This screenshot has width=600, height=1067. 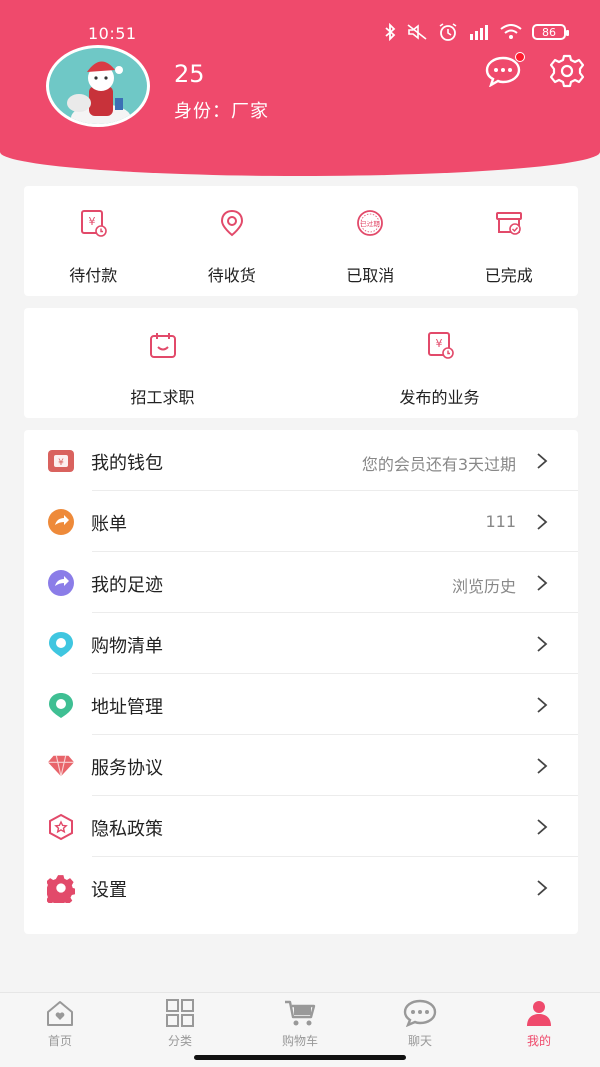 What do you see at coordinates (508, 223) in the screenshot?
I see `completed-box-icon` at bounding box center [508, 223].